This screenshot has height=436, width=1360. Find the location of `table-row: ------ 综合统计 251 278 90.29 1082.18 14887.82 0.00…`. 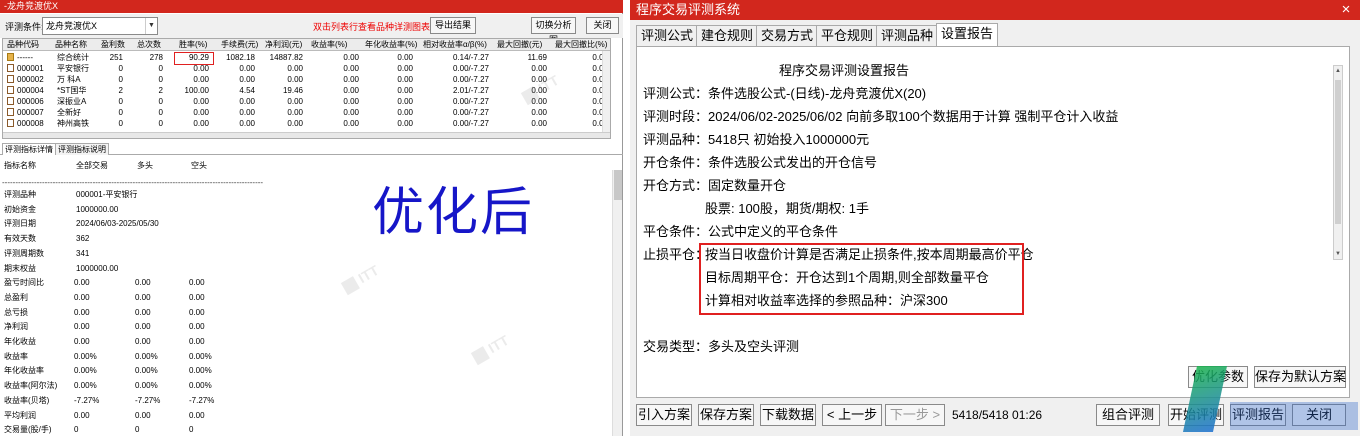

table-row: ------ 综合统计 251 278 90.29 1082.18 14887.82 0.00… is located at coordinates (306, 57).